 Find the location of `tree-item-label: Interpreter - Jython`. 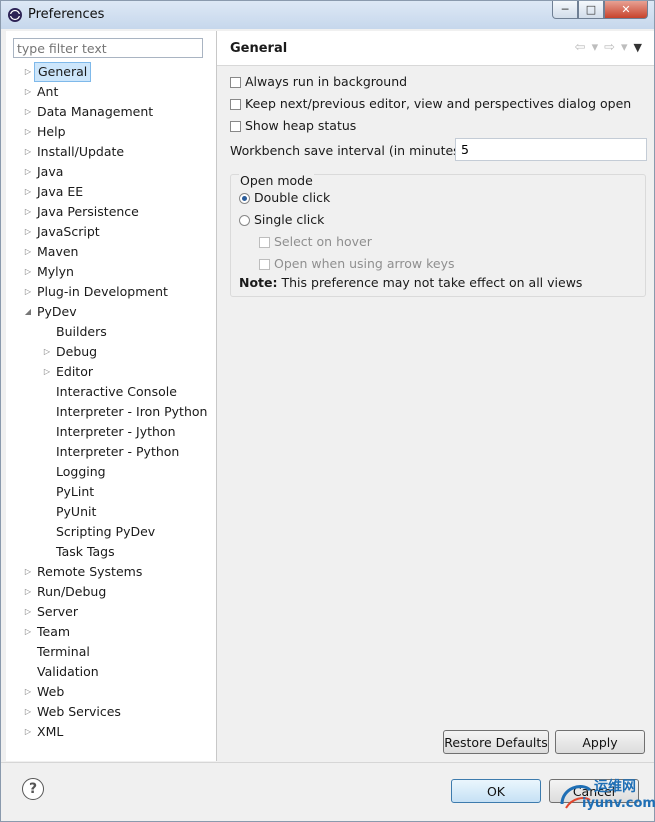

tree-item-label: Interpreter - Jython is located at coordinates (116, 432).